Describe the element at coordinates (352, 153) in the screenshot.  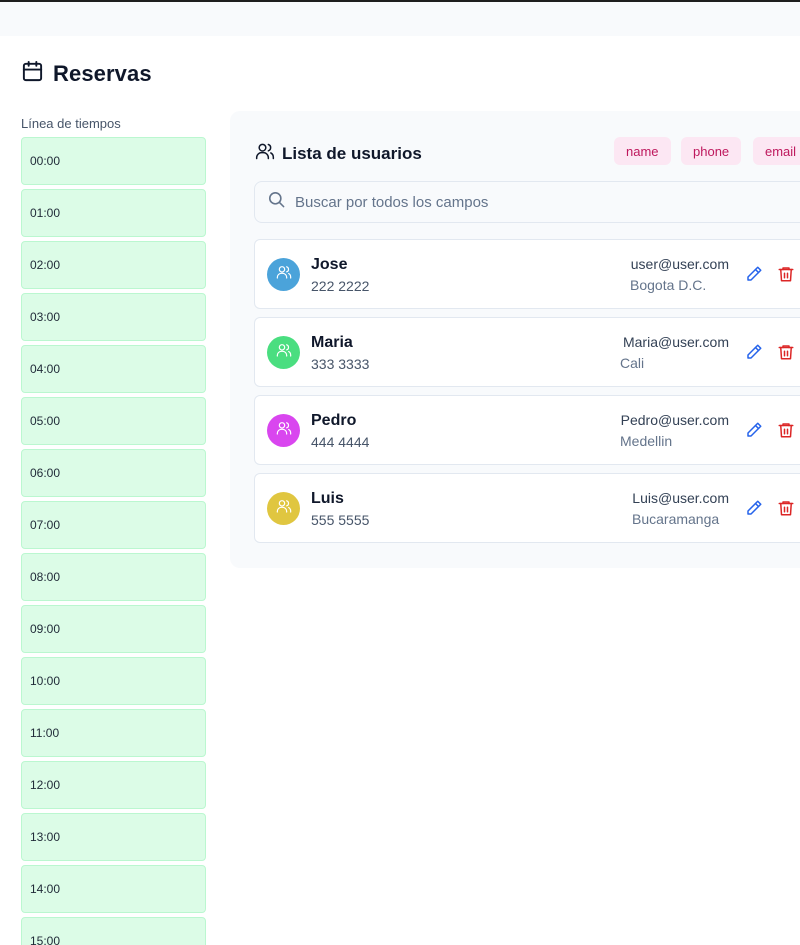
I see `users-panel-title: Lista de usuarios` at that location.